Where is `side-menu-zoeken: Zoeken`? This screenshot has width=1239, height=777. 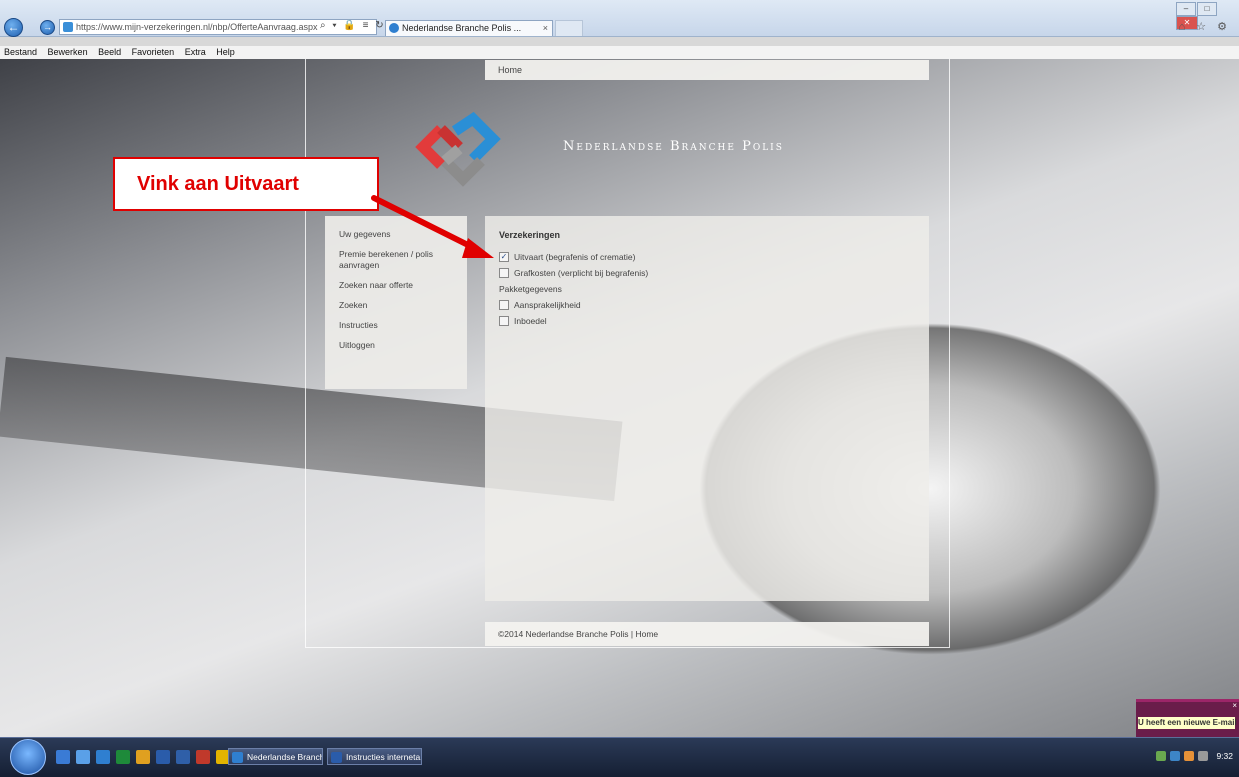 side-menu-zoeken: Zoeken is located at coordinates (396, 305).